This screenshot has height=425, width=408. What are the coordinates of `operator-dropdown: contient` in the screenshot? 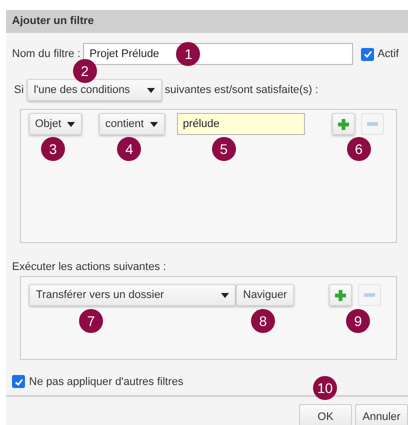 It's located at (132, 124).